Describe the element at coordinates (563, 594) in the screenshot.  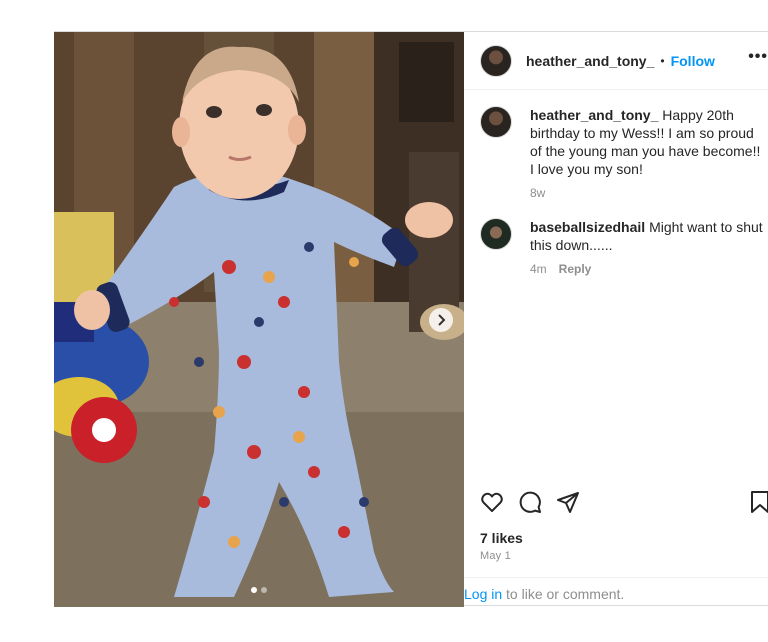
I see `login-prompt-text: to like or comment.` at that location.